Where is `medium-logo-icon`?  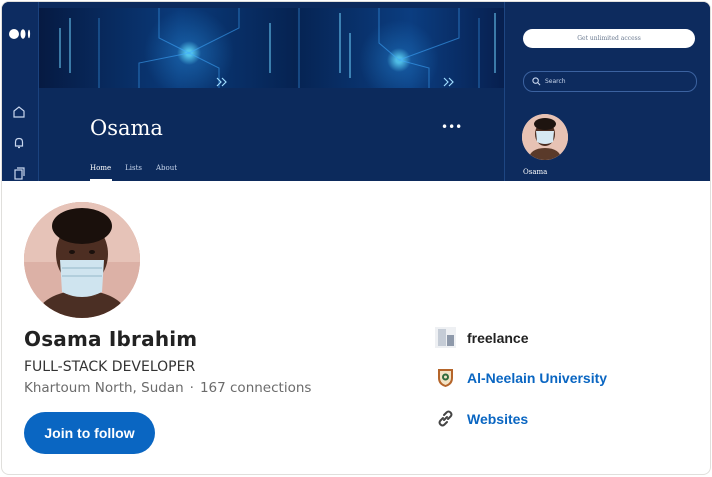 medium-logo-icon is located at coordinates (20, 34).